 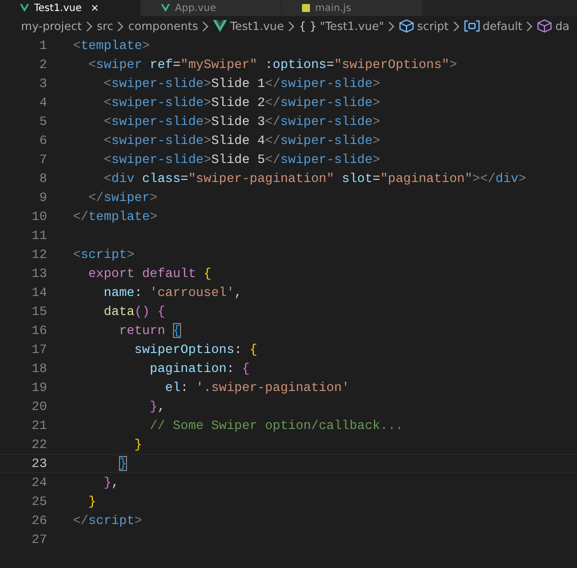 I want to click on line-number: 27, so click(x=38, y=539).